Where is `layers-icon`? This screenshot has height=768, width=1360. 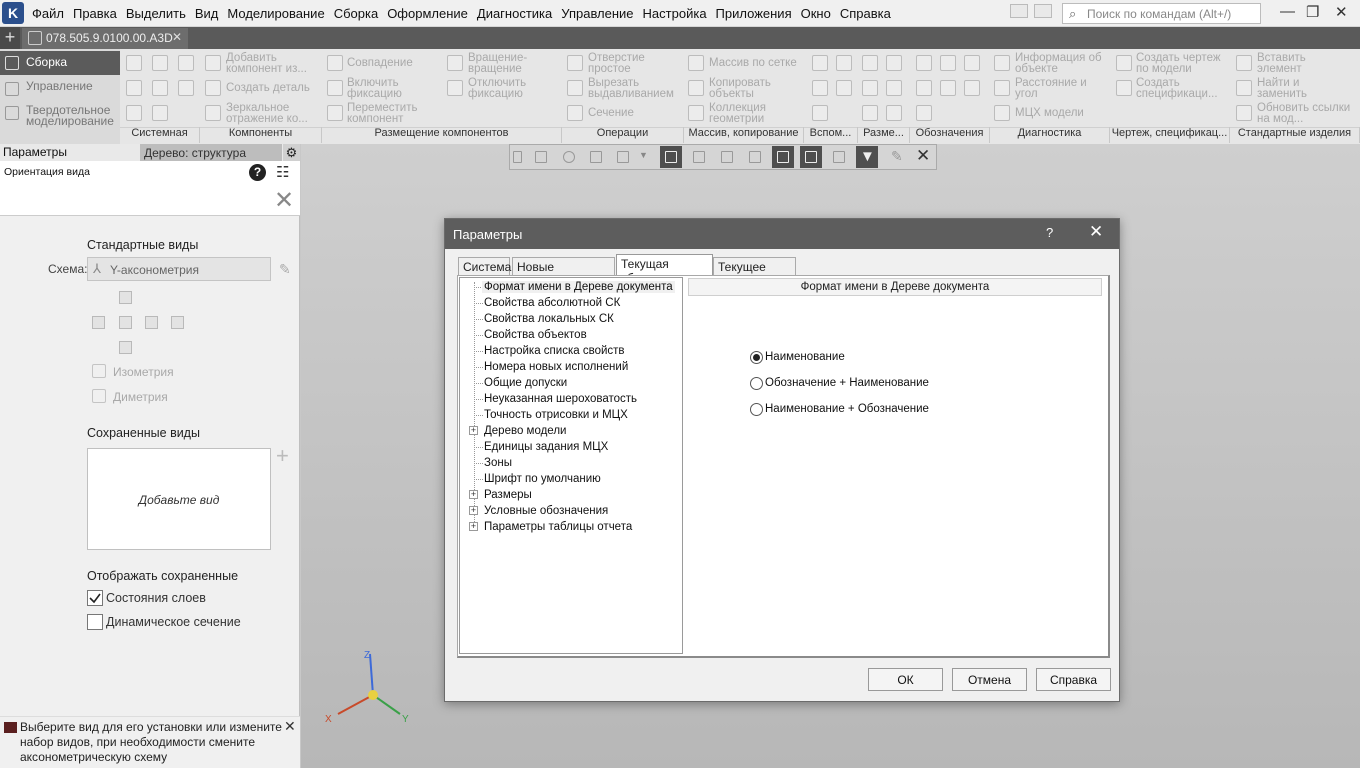 layers-icon is located at coordinates (839, 157).